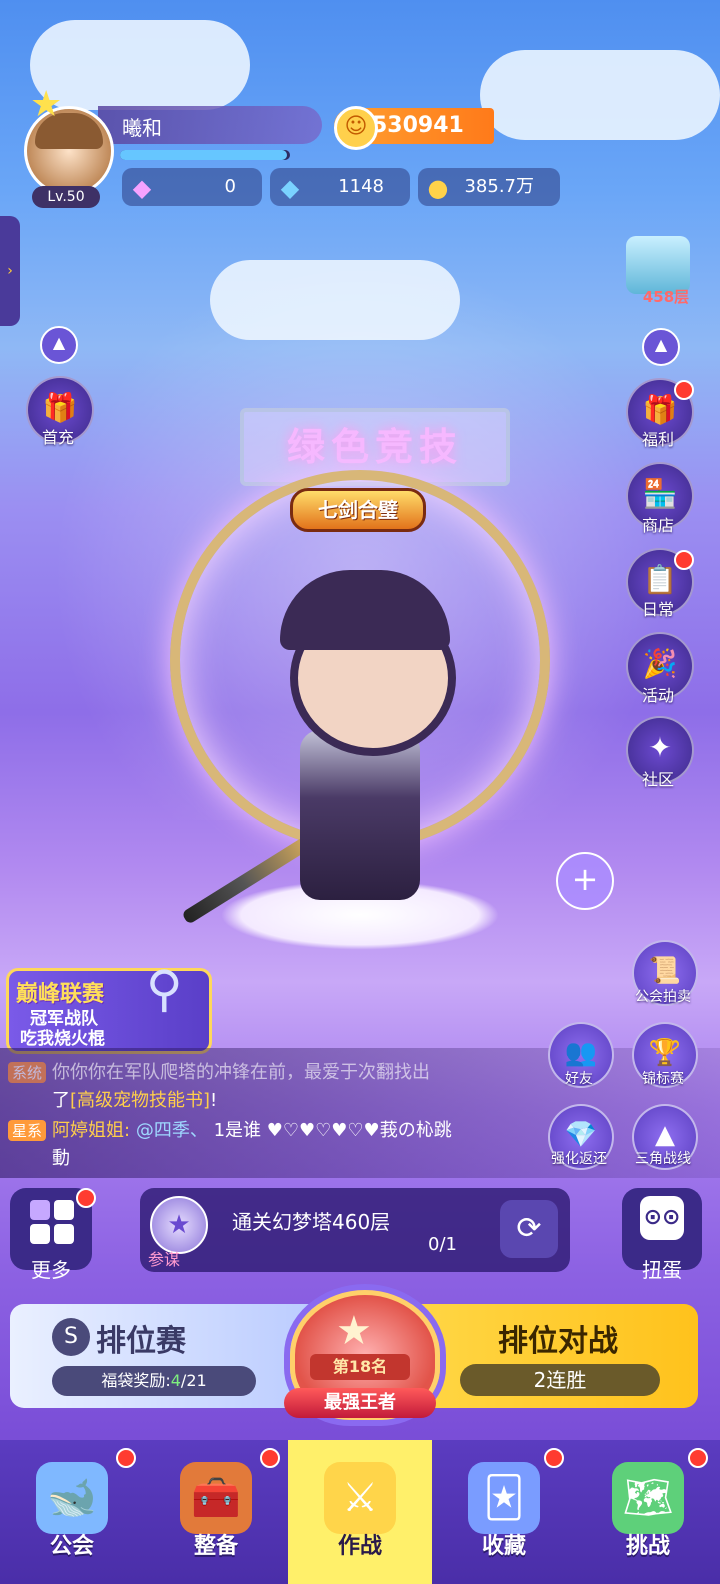  I want to click on quest-progress: 0/1, so click(442, 1244).